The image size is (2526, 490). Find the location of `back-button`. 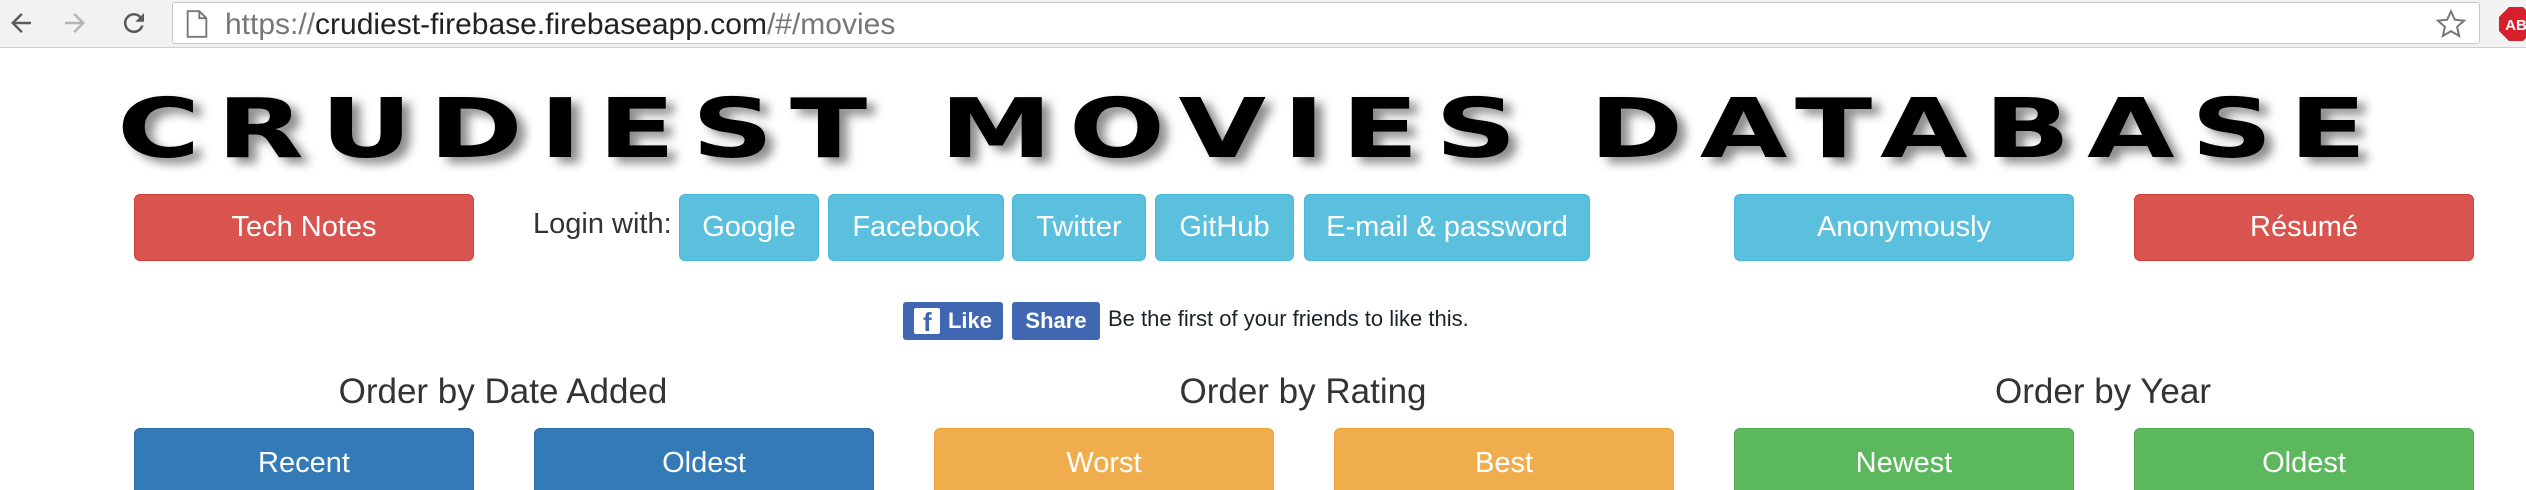

back-button is located at coordinates (21, 23).